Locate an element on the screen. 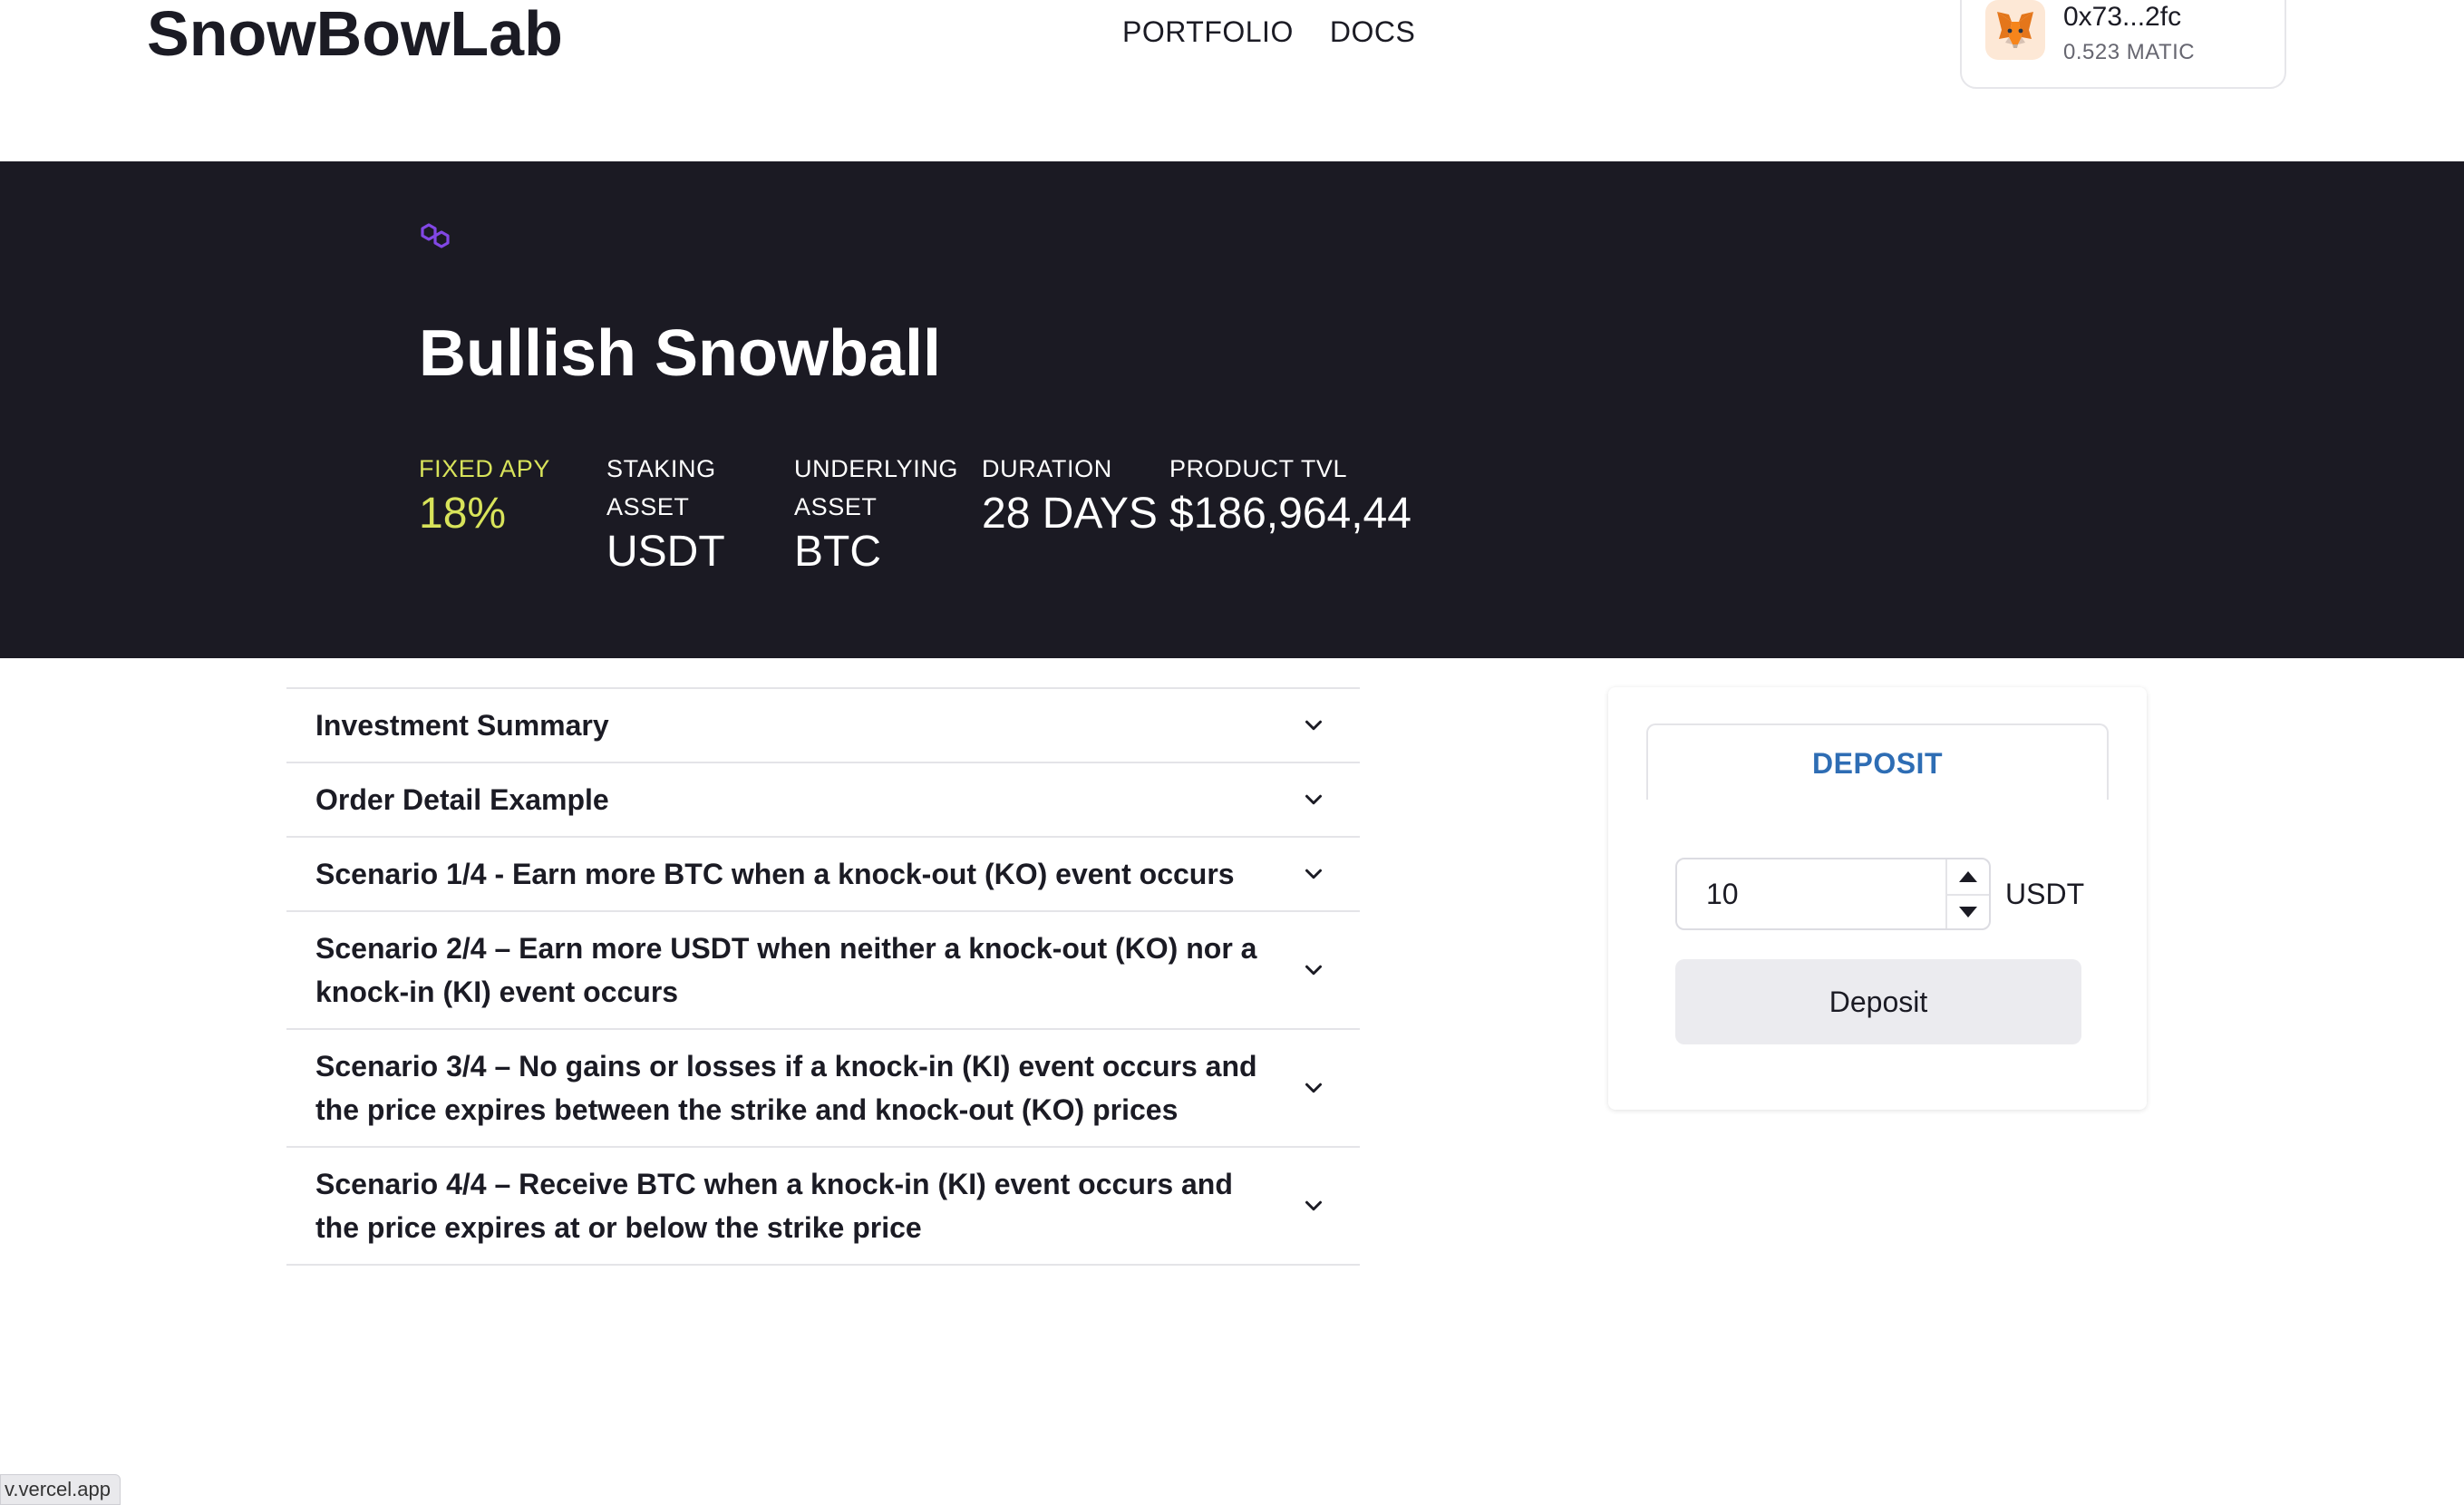 Image resolution: width=2464 pixels, height=1505 pixels. amount-stepper is located at coordinates (1833, 894).